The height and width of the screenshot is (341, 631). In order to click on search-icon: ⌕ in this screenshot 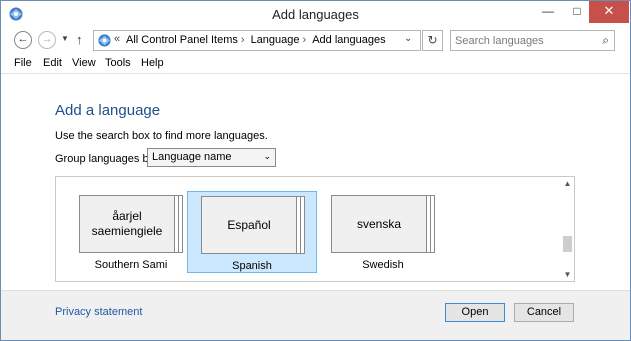, I will do `click(605, 40)`.